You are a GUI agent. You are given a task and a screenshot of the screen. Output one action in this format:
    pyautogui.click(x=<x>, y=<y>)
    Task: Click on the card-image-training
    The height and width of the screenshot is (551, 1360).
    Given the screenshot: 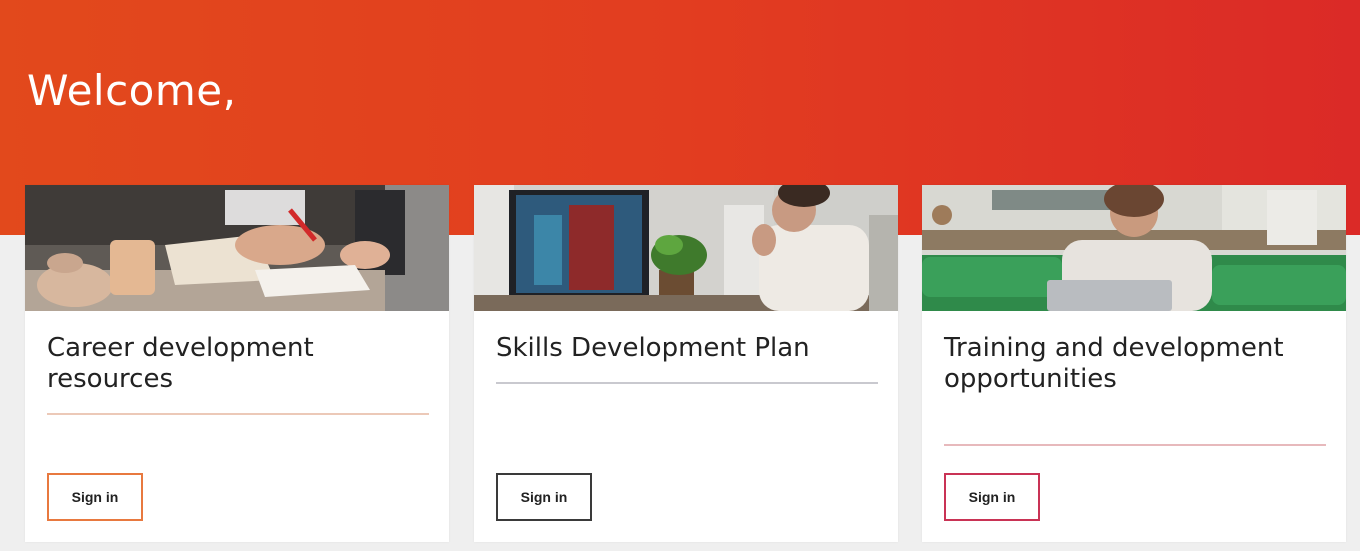 What is the action you would take?
    pyautogui.click(x=1134, y=248)
    